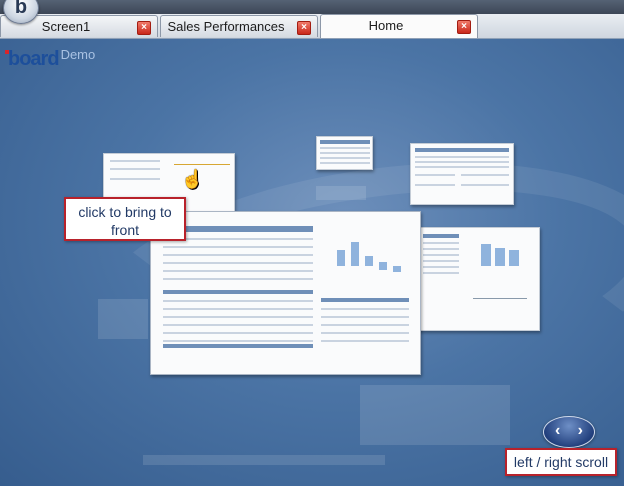  What do you see at coordinates (557, 431) in the screenshot?
I see `chevron-left-icon: ‹` at bounding box center [557, 431].